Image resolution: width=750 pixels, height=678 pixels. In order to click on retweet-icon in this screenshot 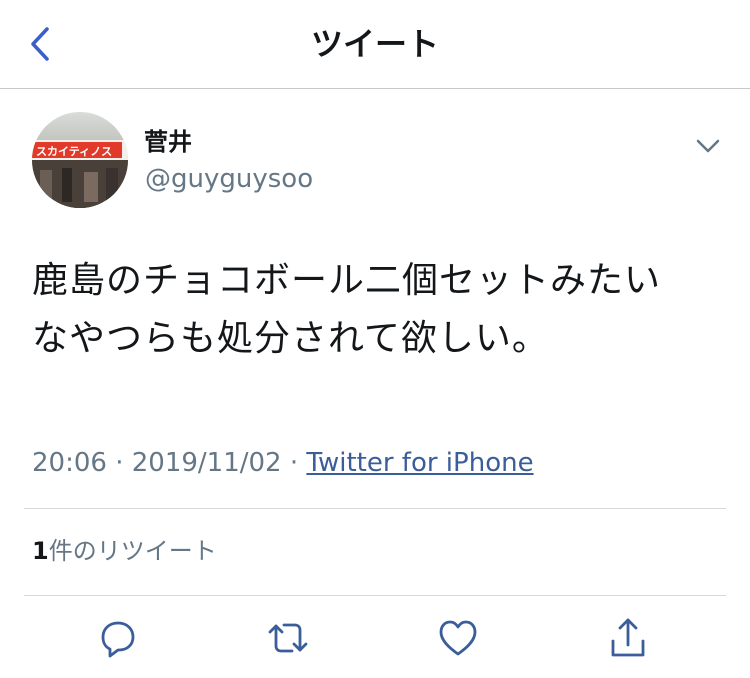, I will do `click(288, 638)`.